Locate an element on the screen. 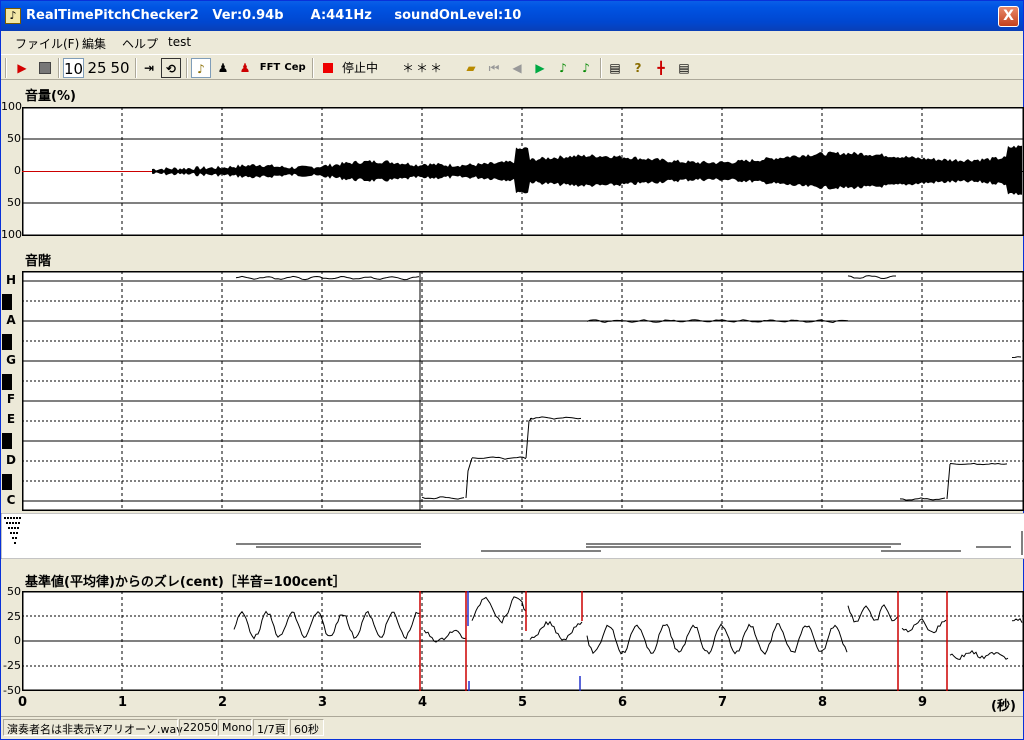 The image size is (1024, 740). speed-50-button: 50 is located at coordinates (120, 68).